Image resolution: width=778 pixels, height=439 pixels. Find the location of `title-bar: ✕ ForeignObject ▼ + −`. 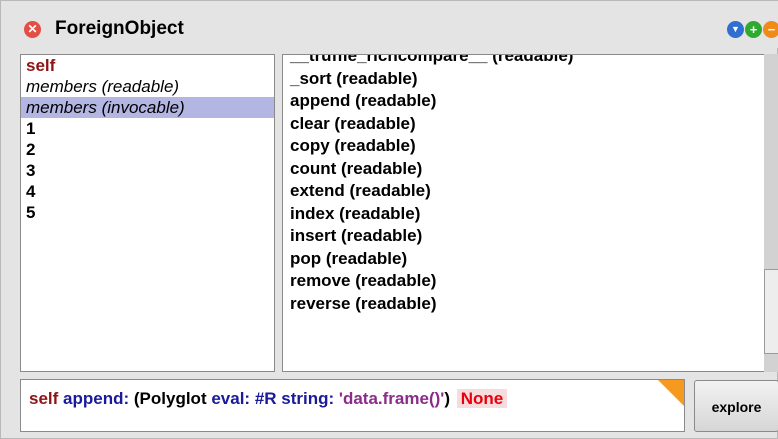

title-bar: ✕ ForeignObject ▼ + − is located at coordinates (389, 24).